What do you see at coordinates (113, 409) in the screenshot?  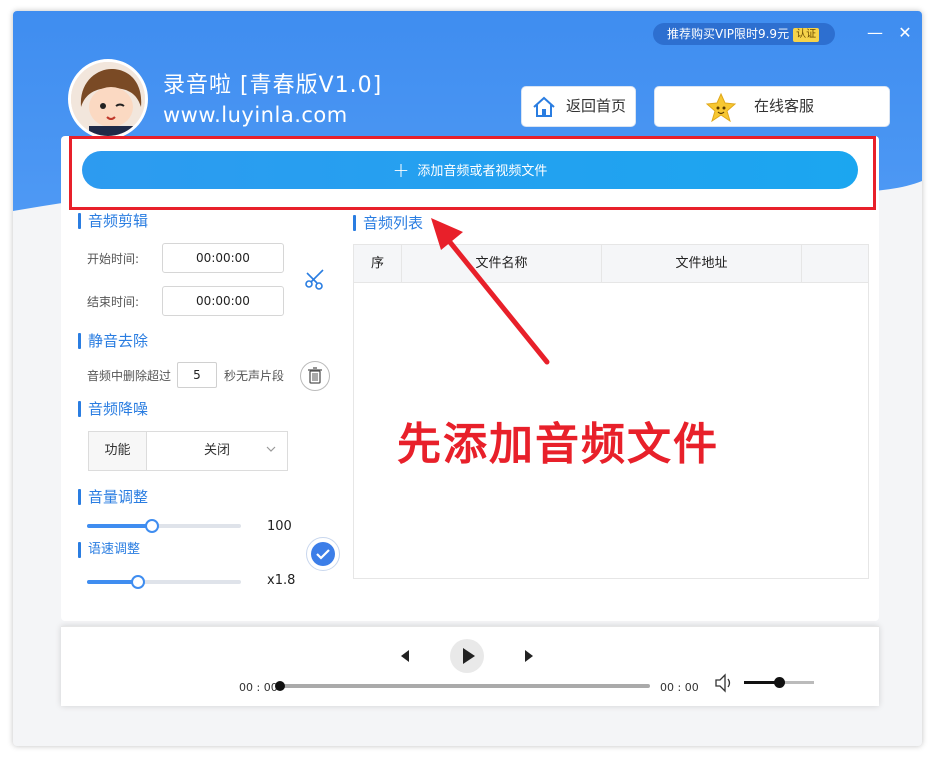 I see `section-title-denoise: 音频降噪` at bounding box center [113, 409].